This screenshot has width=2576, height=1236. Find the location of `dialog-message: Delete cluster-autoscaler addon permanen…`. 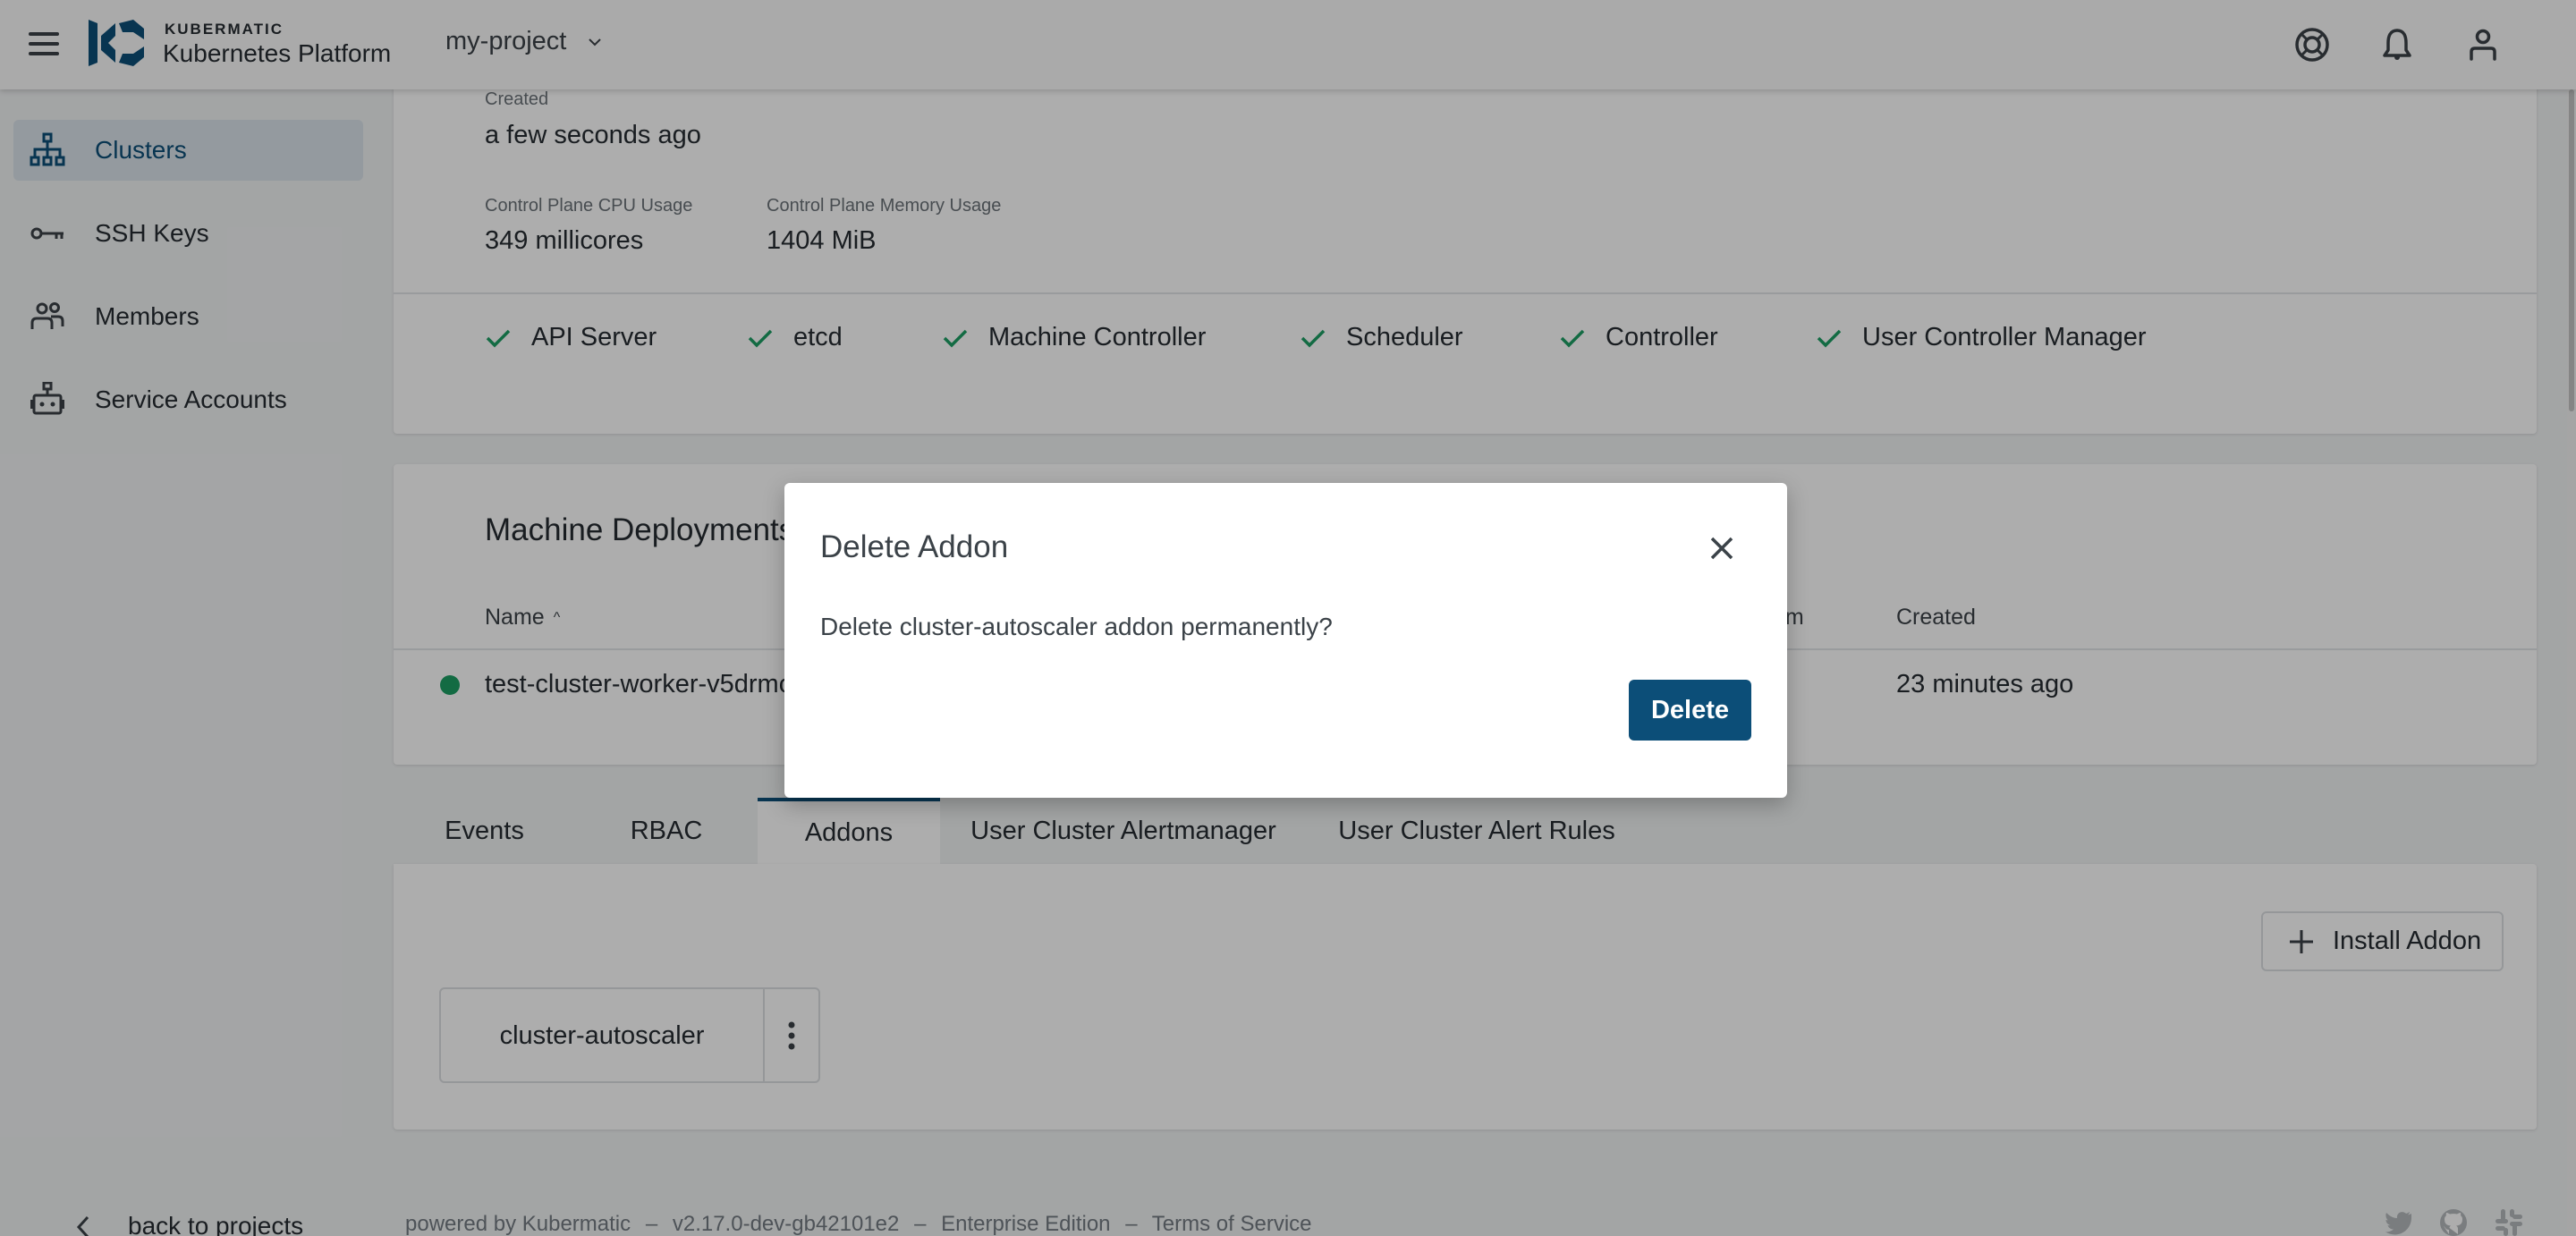

dialog-message: Delete cluster-autoscaler addon permanen… is located at coordinates (1076, 627).